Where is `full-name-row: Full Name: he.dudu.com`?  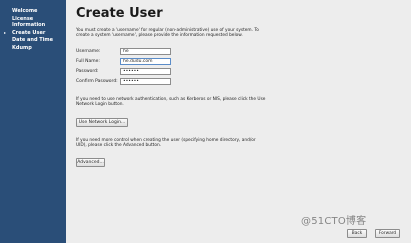 full-name-row: Full Name: he.dudu.com is located at coordinates (133, 61).